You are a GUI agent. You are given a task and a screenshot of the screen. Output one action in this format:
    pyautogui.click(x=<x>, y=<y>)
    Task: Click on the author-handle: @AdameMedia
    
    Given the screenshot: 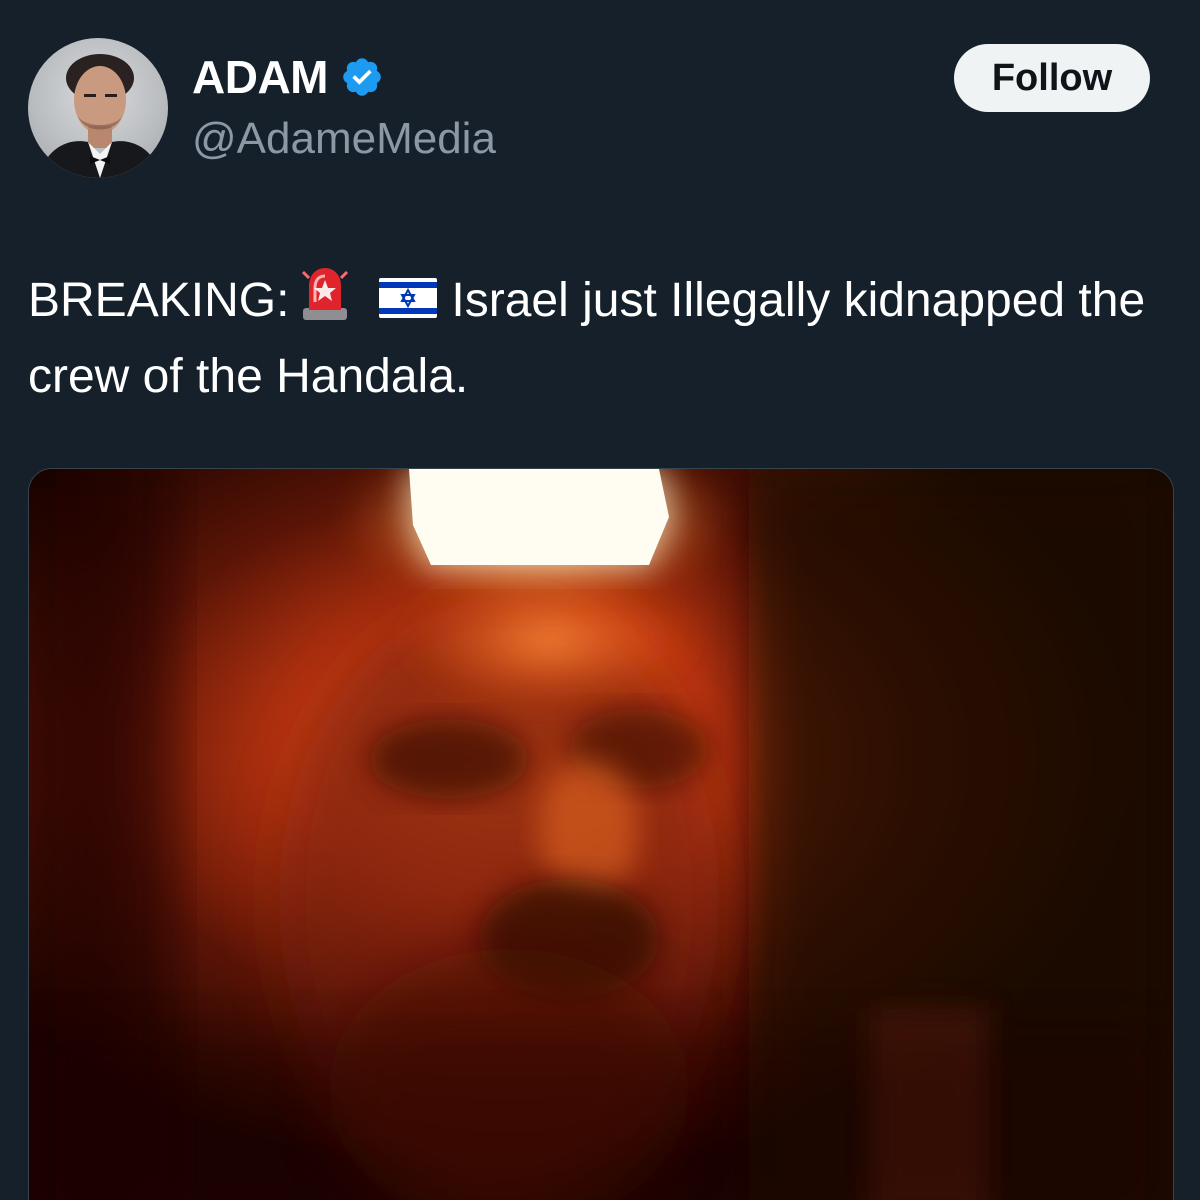 What is the action you would take?
    pyautogui.click(x=344, y=139)
    